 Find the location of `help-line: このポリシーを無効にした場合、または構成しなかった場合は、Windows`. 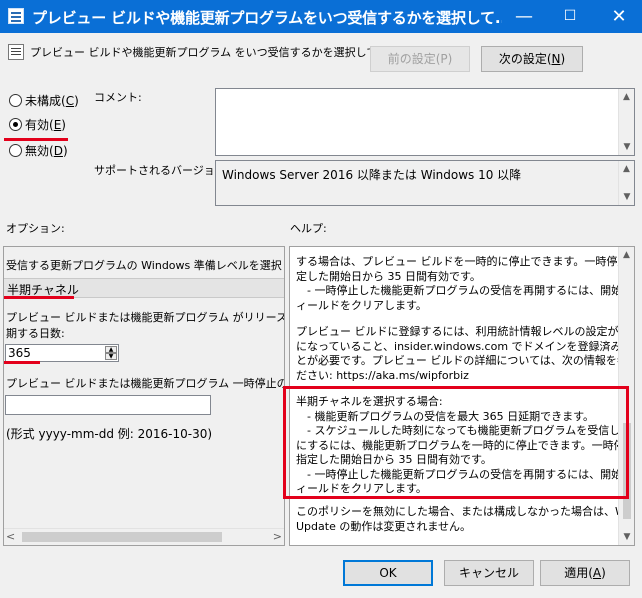

help-line: このポリシーを無効にした場合、または構成しなかった場合は、Windows is located at coordinates (465, 511).